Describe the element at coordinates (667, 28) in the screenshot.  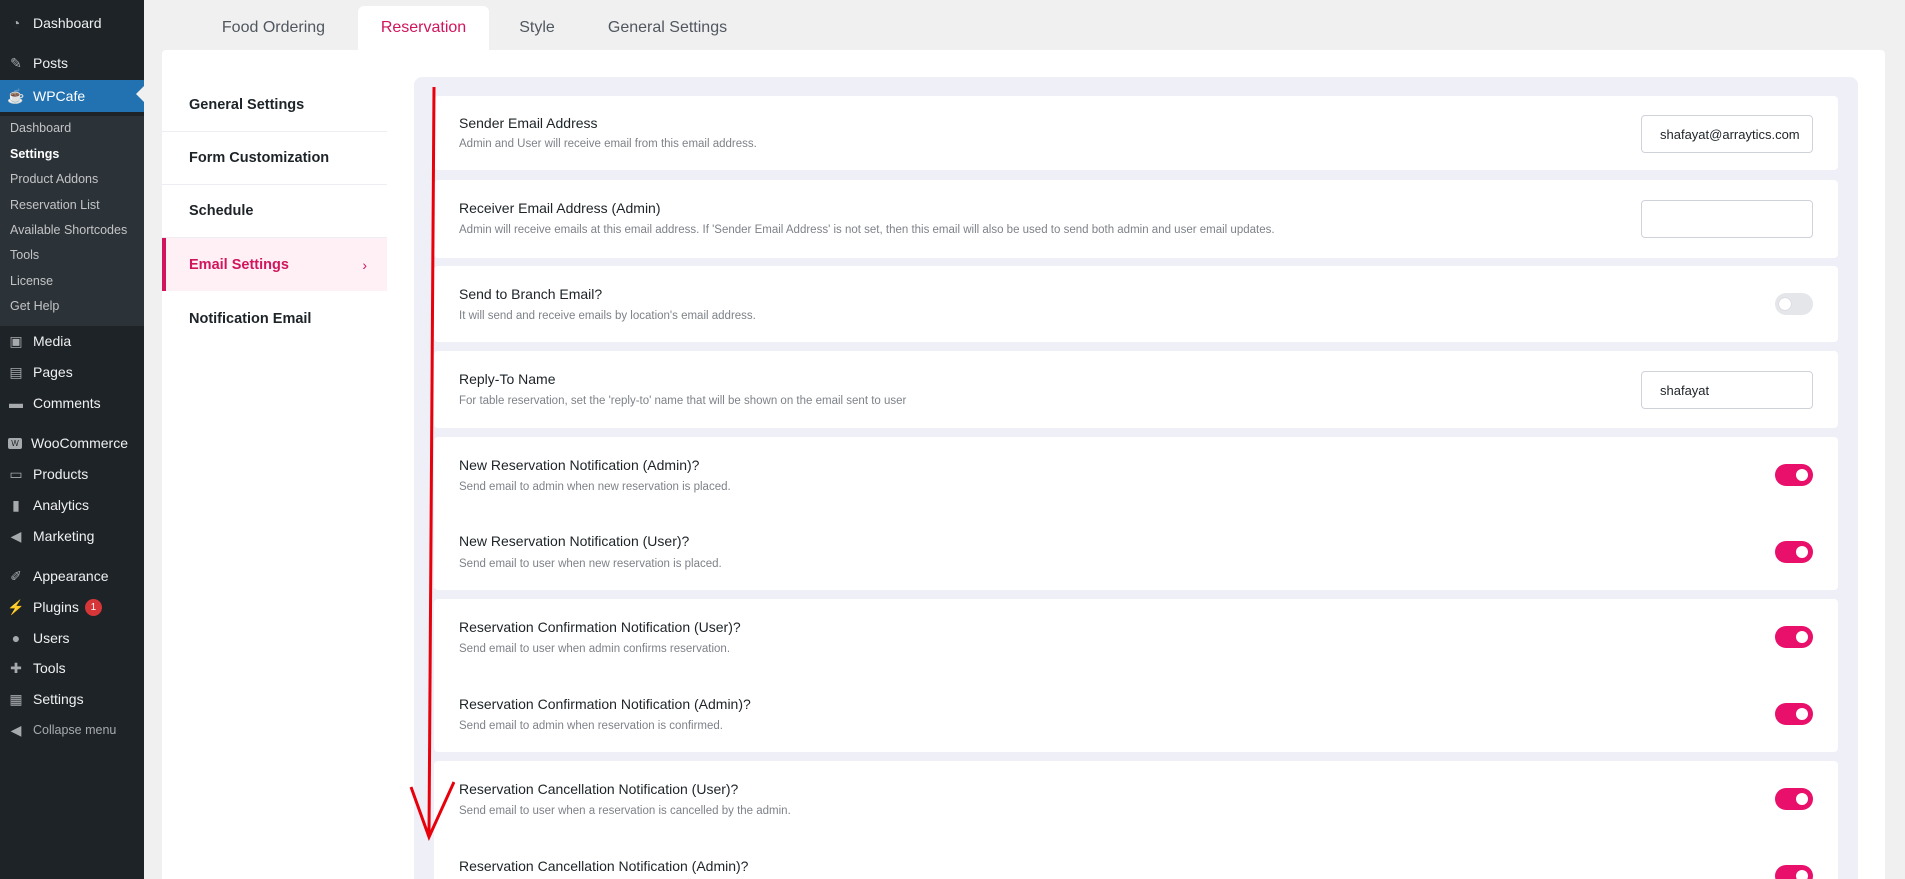
I see `tab-general-settings: General Settings` at that location.